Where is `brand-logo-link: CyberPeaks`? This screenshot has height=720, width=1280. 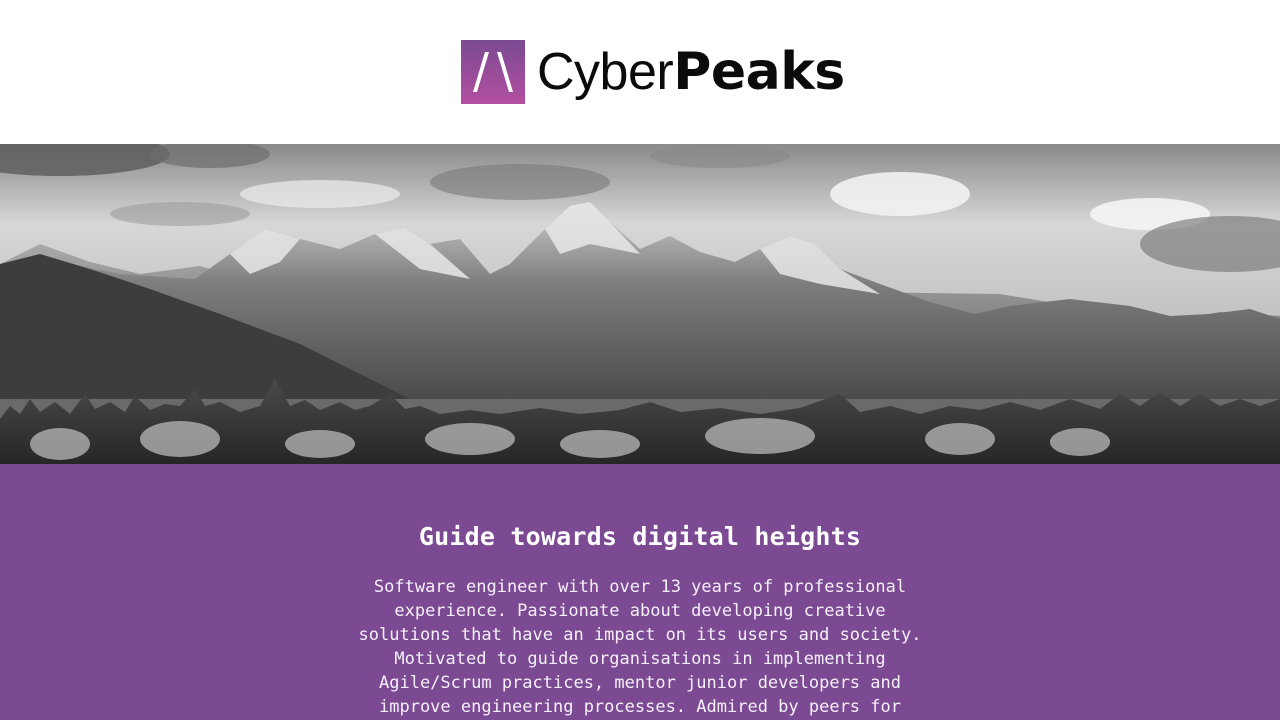 brand-logo-link: CyberPeaks is located at coordinates (653, 72).